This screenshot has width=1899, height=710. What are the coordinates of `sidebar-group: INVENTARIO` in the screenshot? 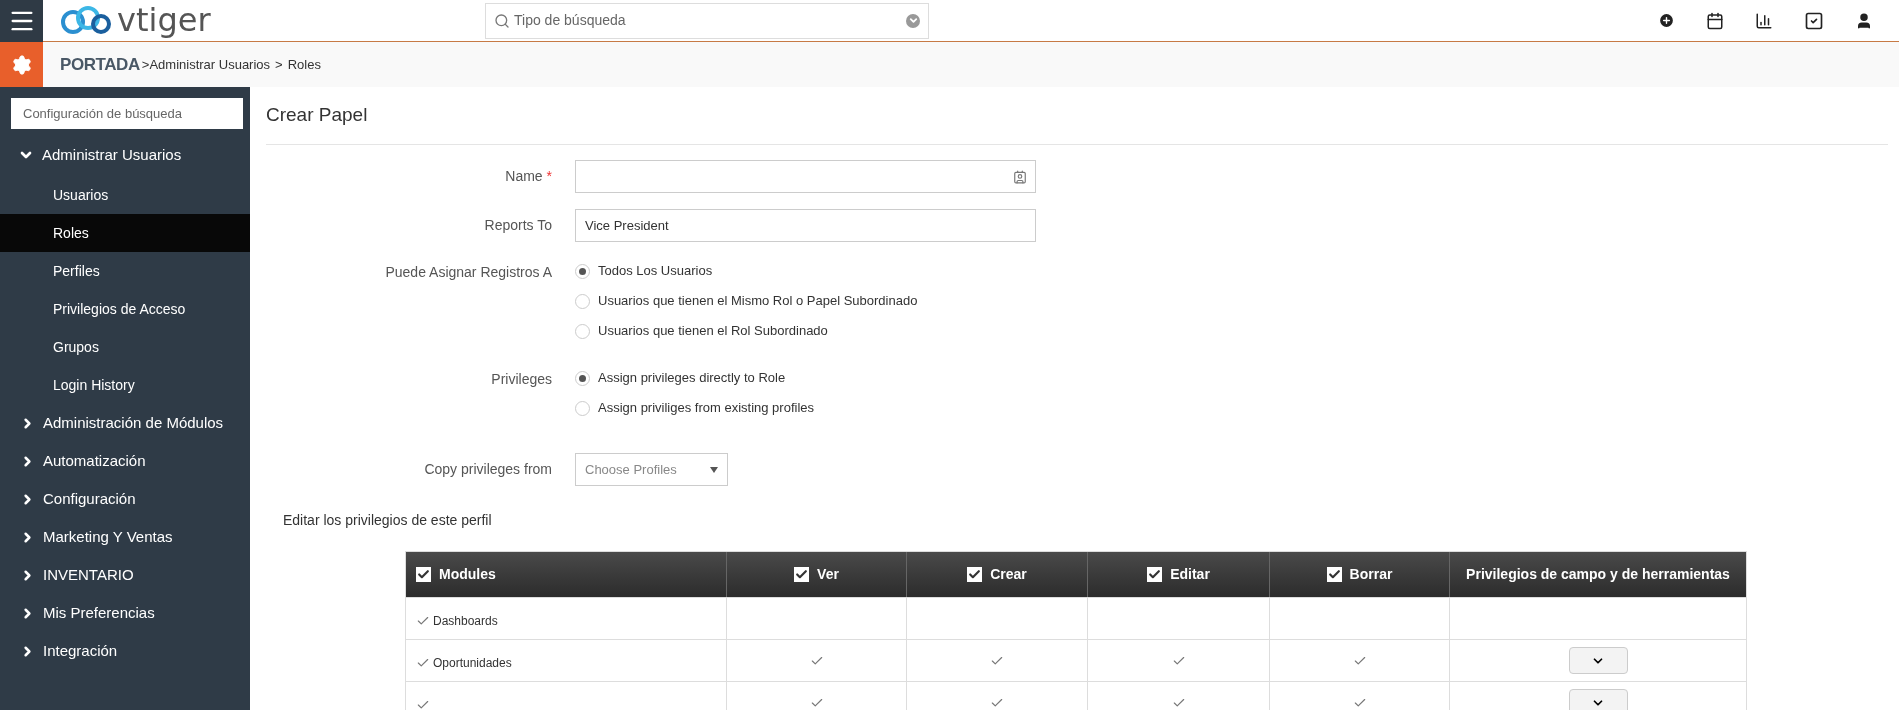 It's located at (125, 575).